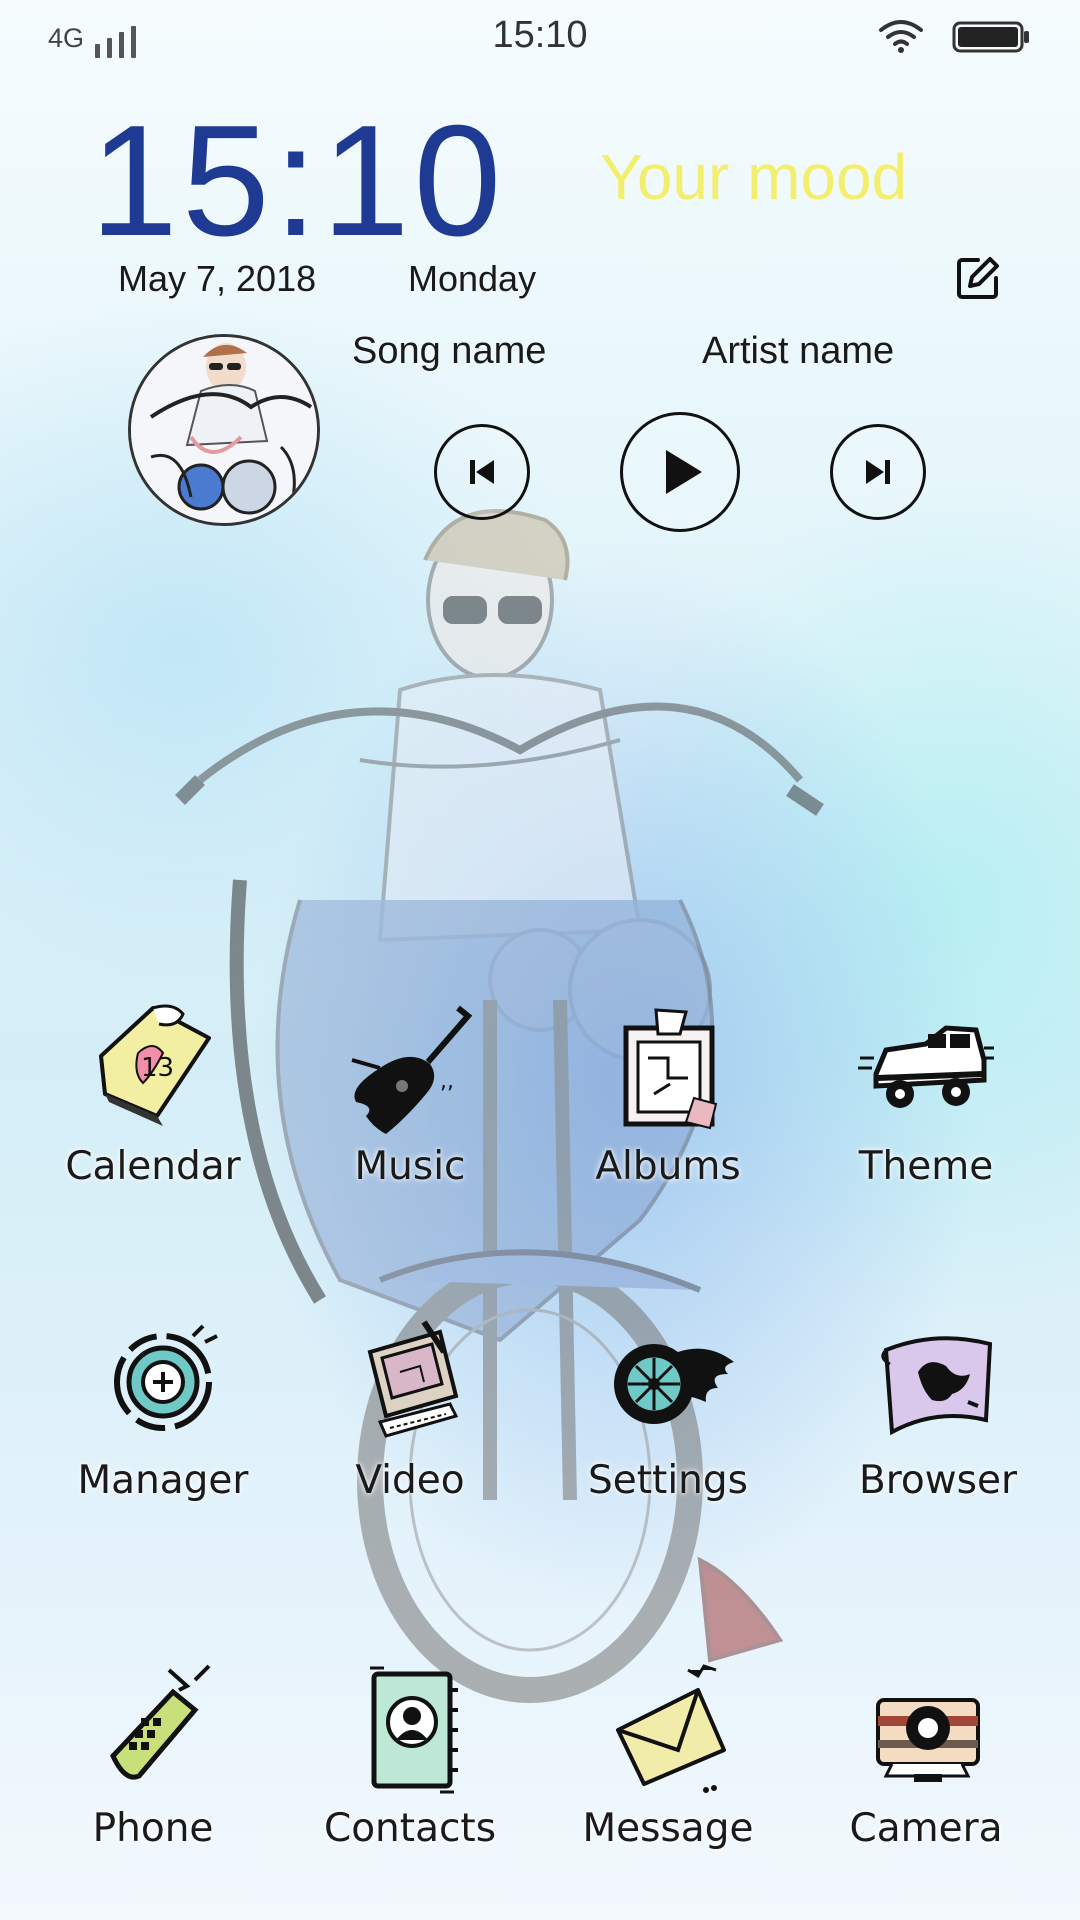 Image resolution: width=1080 pixels, height=1920 pixels. I want to click on phone-icon, so click(160, 1722).